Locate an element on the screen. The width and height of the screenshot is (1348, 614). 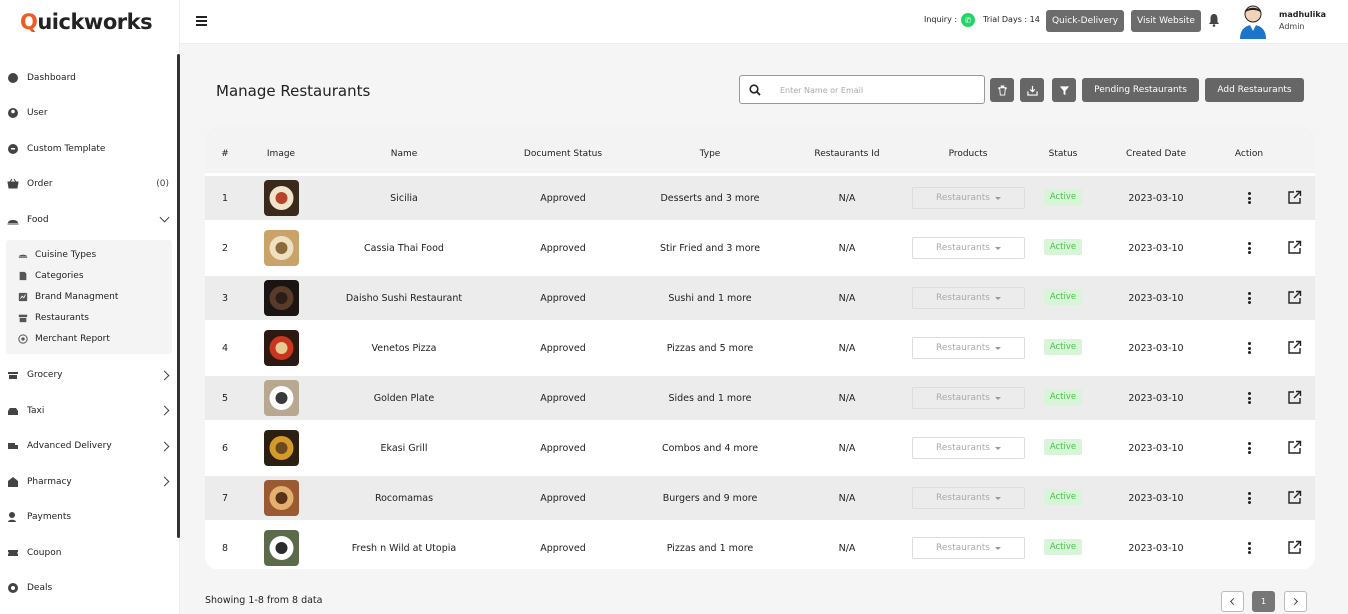
add-restaurants-button: Add Restaurants is located at coordinates (1254, 90).